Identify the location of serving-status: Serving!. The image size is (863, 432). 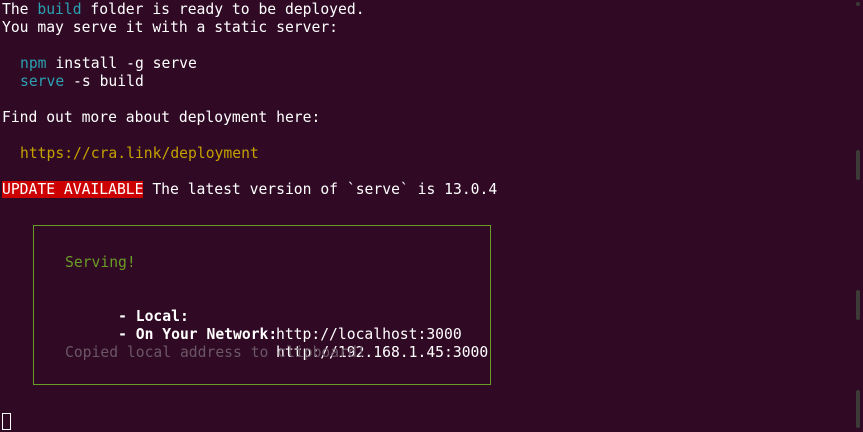
(100, 262).